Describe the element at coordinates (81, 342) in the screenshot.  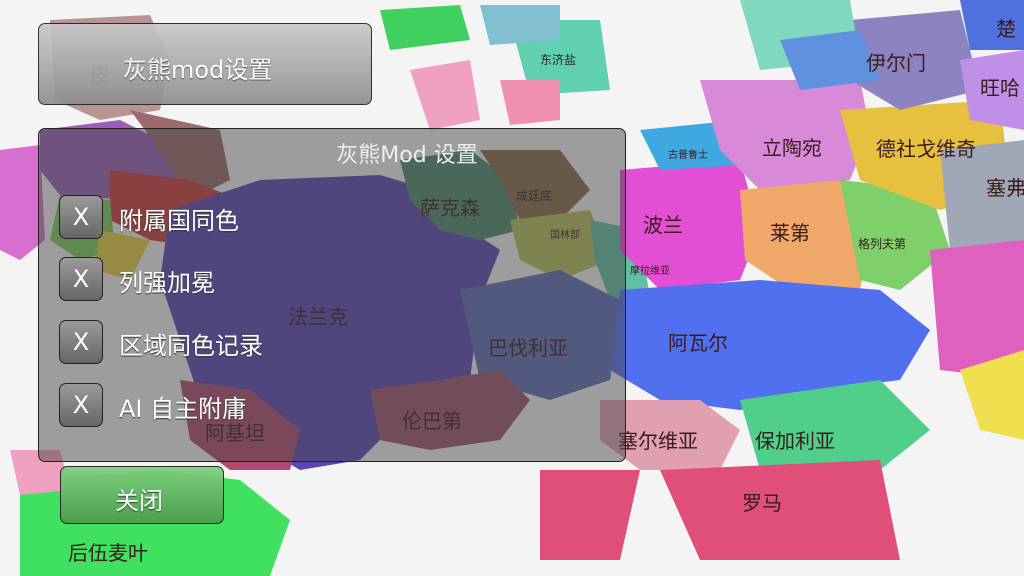
I see `checkbox-region-color-record: X` at that location.